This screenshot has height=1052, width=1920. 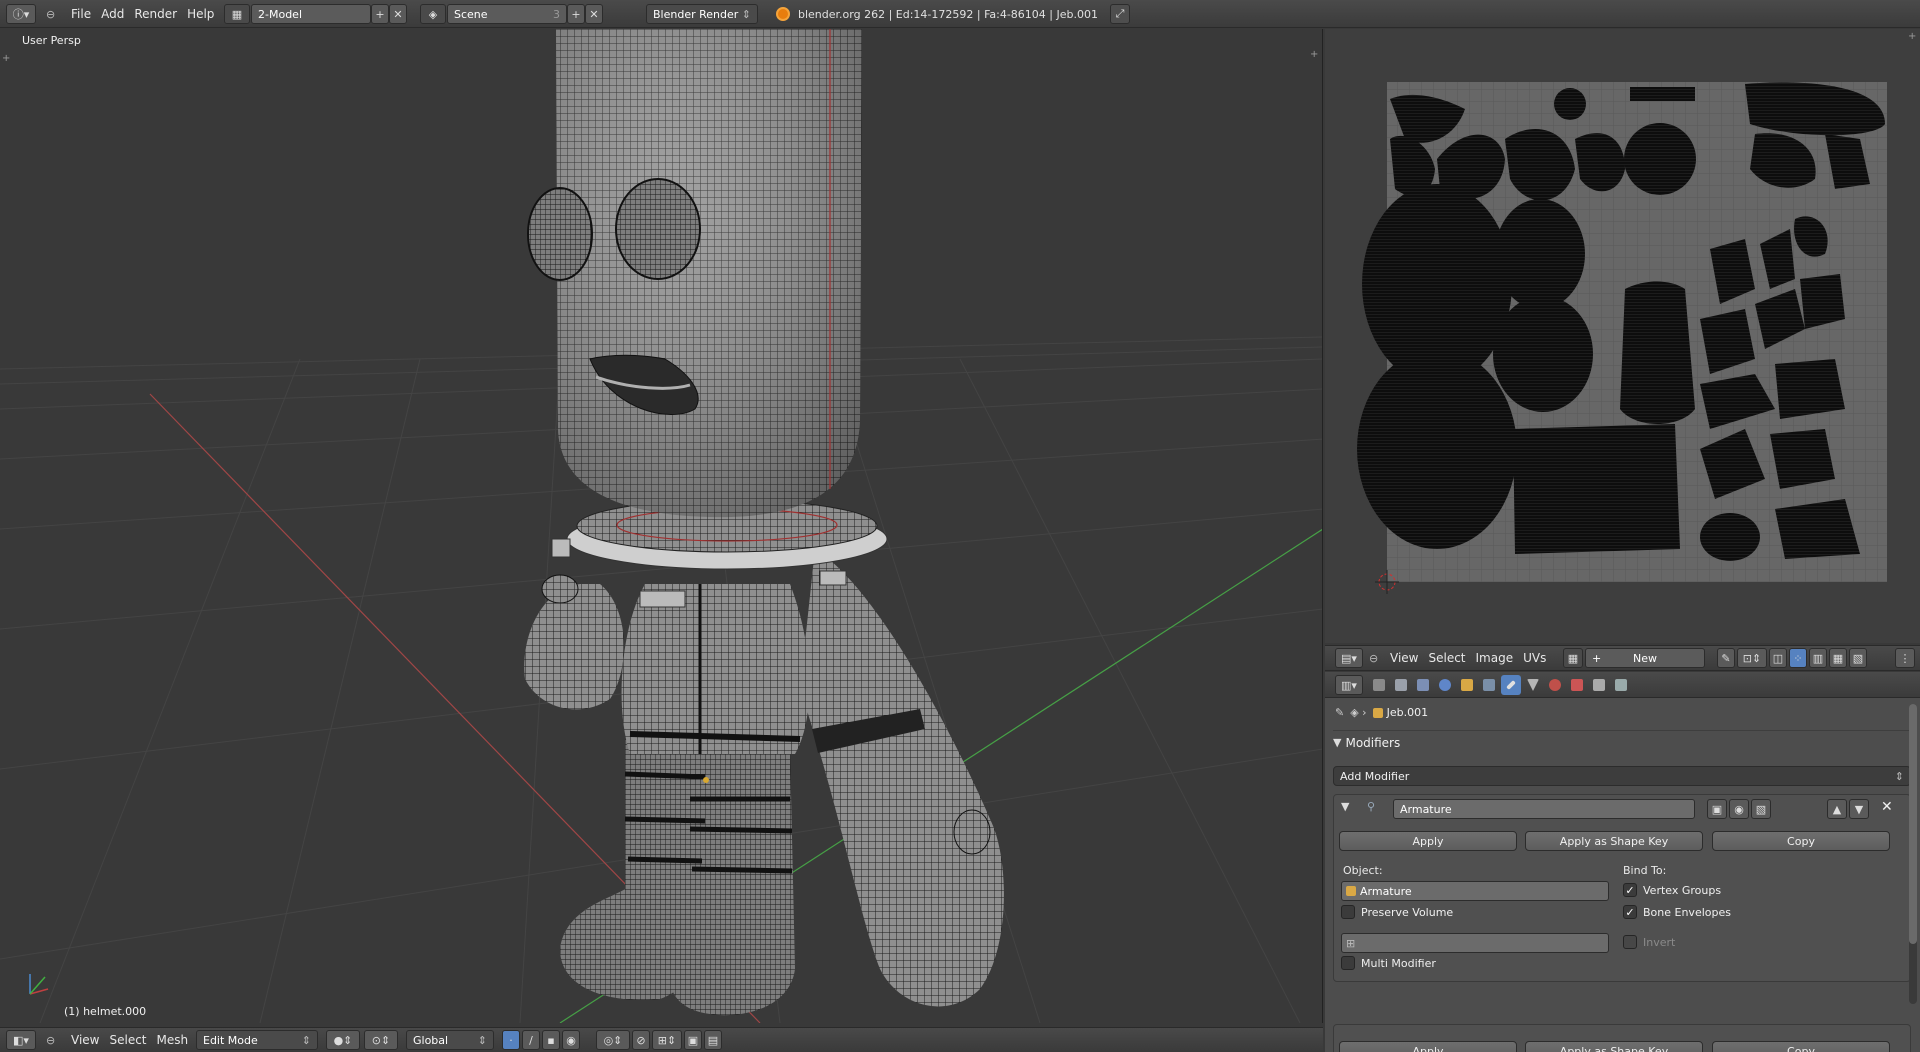 I want to click on snap-magnet-icon: ⊘, so click(x=641, y=1040).